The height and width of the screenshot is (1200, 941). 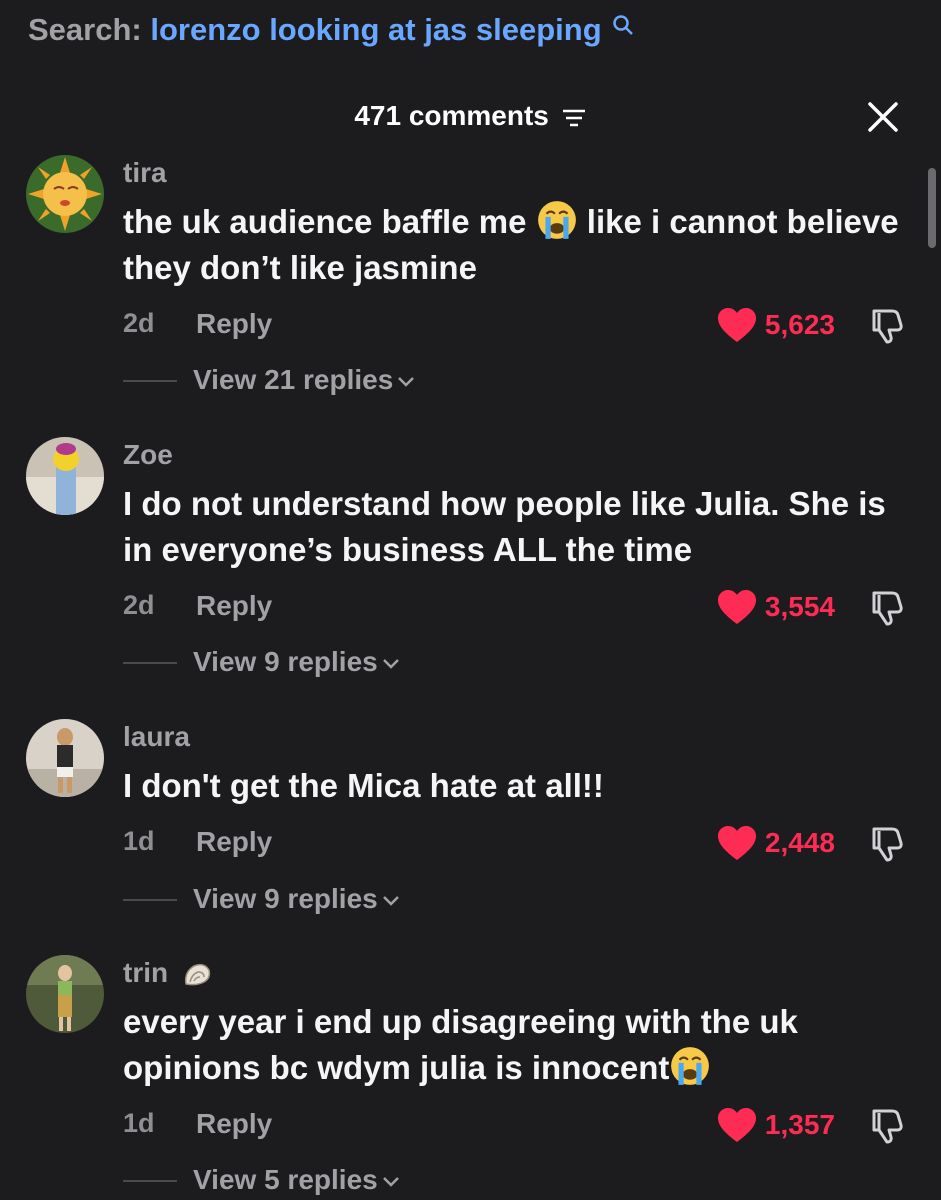 What do you see at coordinates (799, 606) in the screenshot?
I see `like-count: 3,554` at bounding box center [799, 606].